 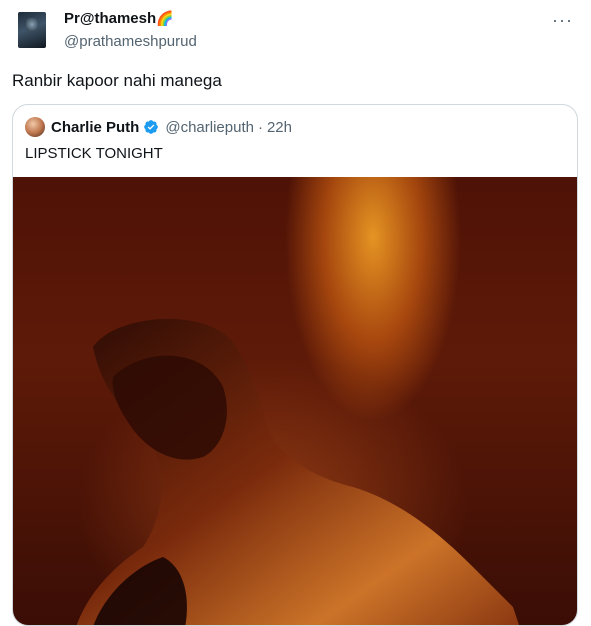 What do you see at coordinates (130, 41) in the screenshot?
I see `author-handle: @prathameshpurud` at bounding box center [130, 41].